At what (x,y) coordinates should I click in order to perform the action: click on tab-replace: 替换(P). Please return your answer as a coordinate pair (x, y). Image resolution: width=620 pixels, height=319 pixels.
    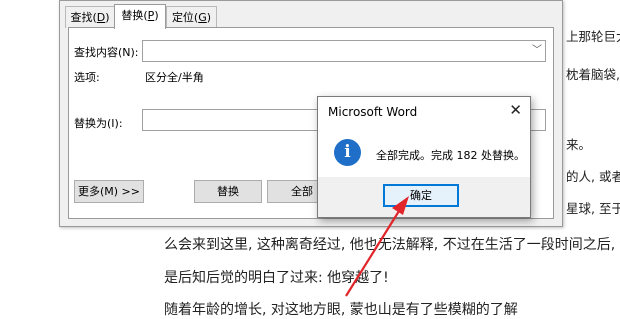
    Looking at the image, I should click on (140, 16).